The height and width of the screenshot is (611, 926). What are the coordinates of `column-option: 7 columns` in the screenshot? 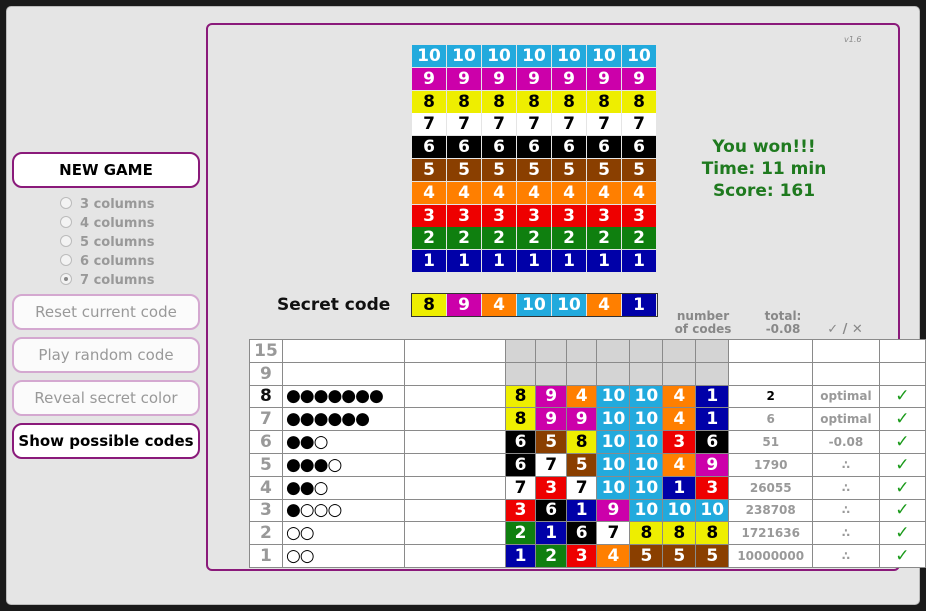 It's located at (107, 282).